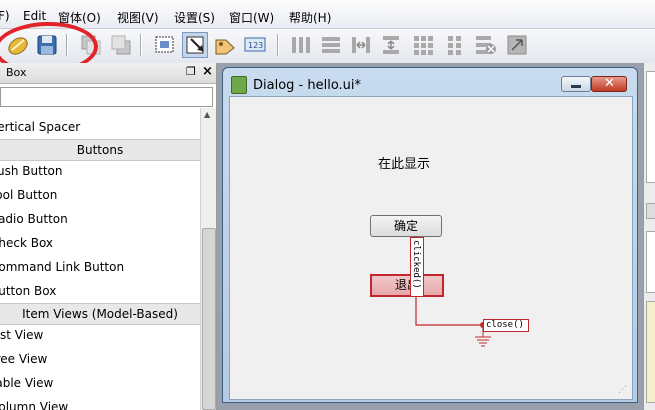  I want to click on layout-grid-icon, so click(423, 45).